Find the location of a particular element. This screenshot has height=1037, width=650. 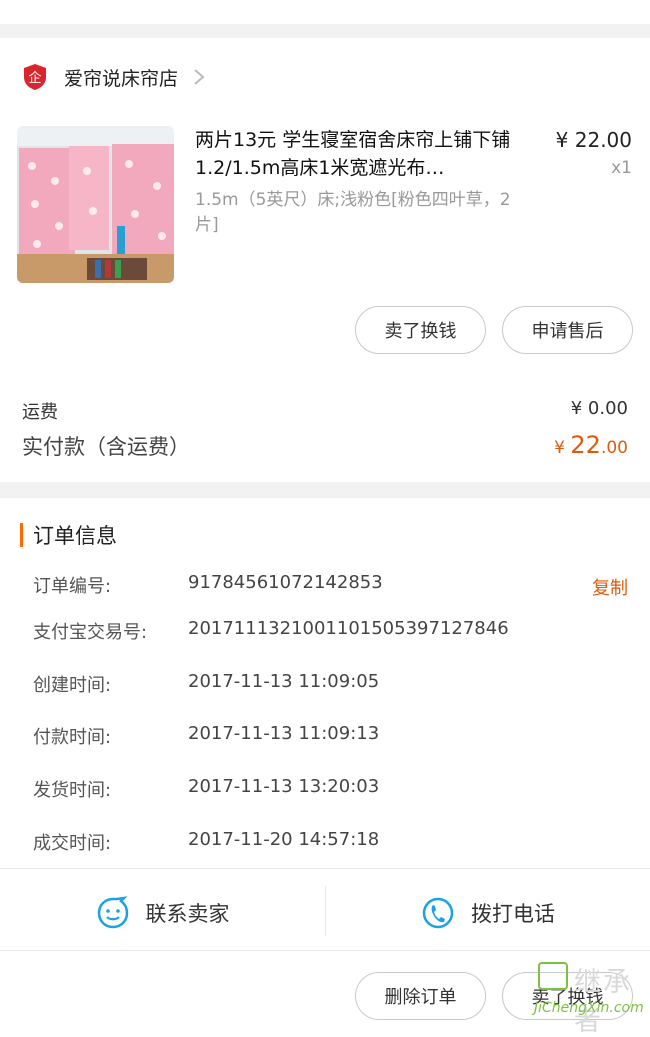

chevron-right-icon is located at coordinates (199, 77).